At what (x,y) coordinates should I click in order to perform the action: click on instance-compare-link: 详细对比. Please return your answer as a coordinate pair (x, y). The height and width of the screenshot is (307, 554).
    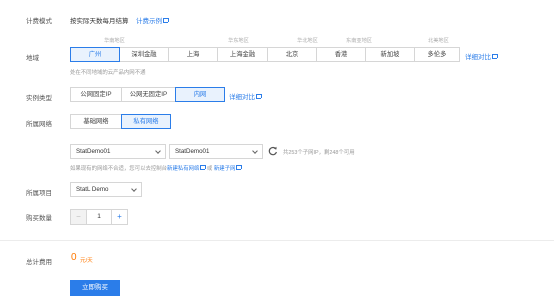
    Looking at the image, I should click on (245, 96).